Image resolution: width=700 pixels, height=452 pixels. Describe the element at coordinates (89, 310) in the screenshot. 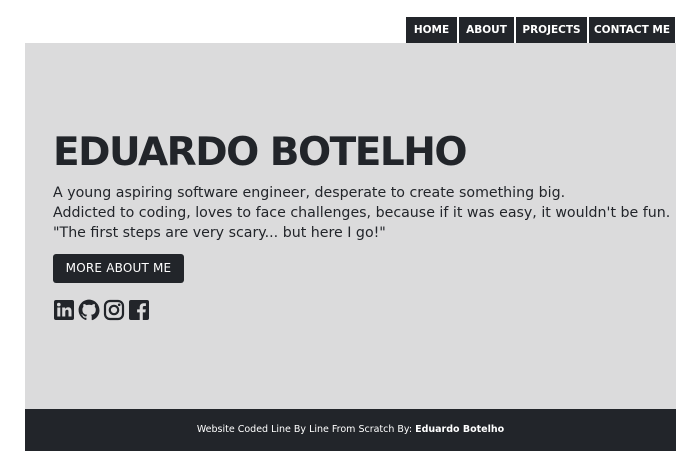

I see `github-icon` at that location.